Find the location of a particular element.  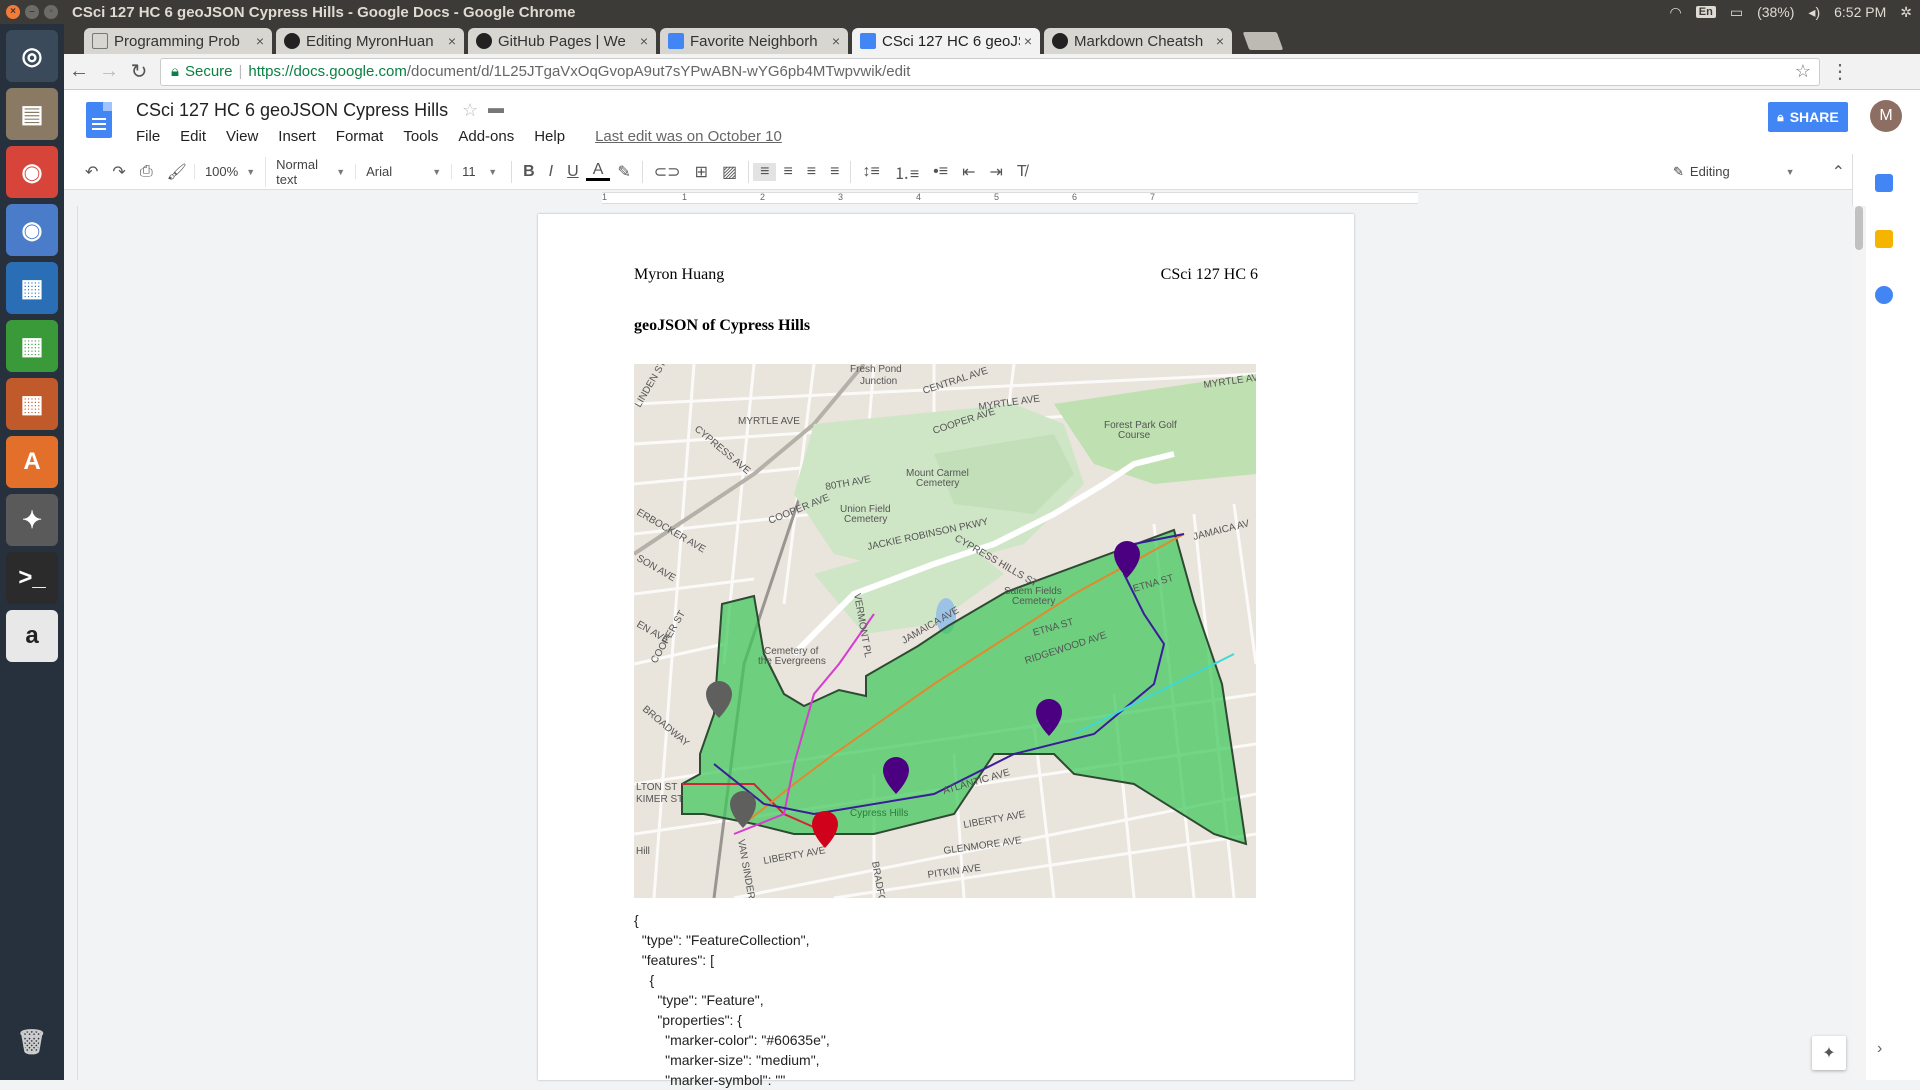

menu-edit: Edit is located at coordinates (193, 136).